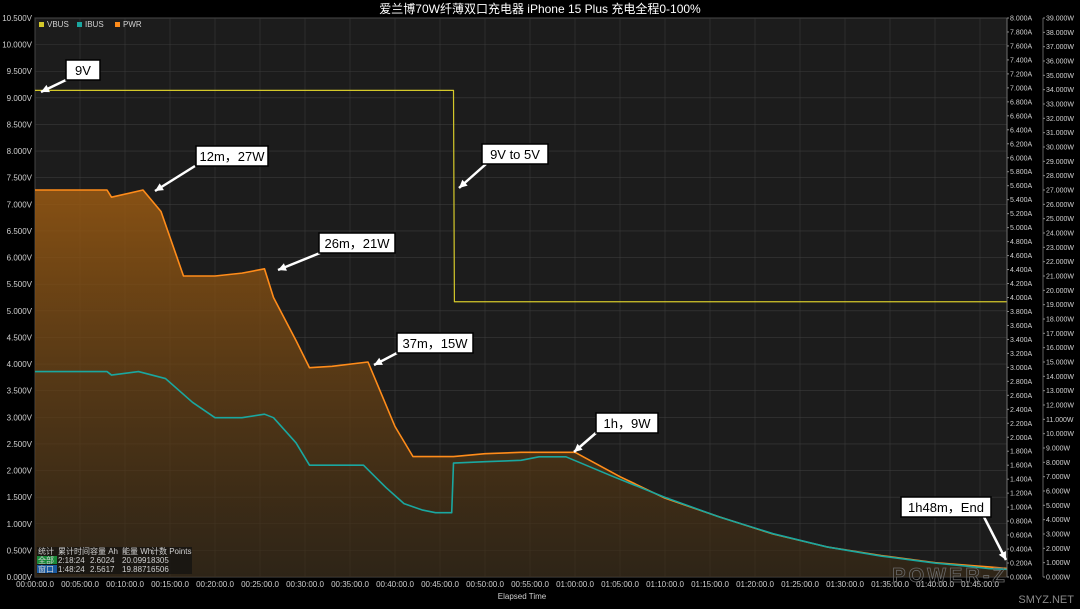 This screenshot has width=1080, height=609. What do you see at coordinates (1021, 368) in the screenshot?
I see `y-right1-tick-label: 3.000A` at bounding box center [1021, 368].